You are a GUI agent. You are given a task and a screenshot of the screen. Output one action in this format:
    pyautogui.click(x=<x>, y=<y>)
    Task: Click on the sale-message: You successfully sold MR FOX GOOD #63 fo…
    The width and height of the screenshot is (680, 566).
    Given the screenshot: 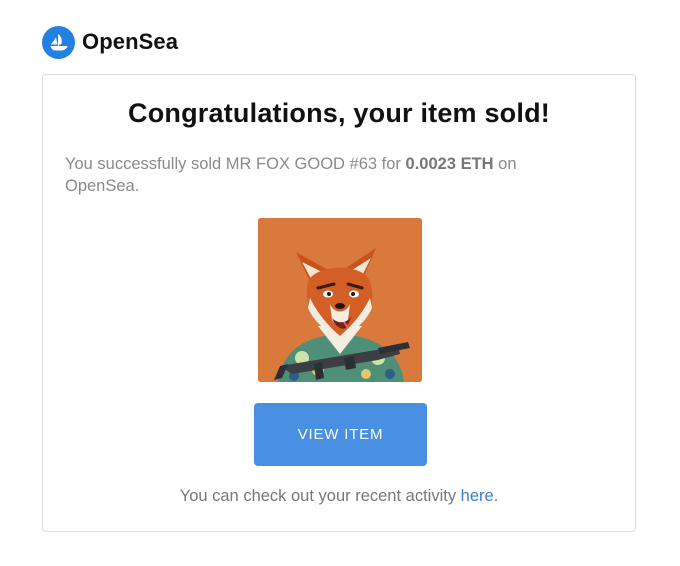 What is the action you would take?
    pyautogui.click(x=325, y=175)
    